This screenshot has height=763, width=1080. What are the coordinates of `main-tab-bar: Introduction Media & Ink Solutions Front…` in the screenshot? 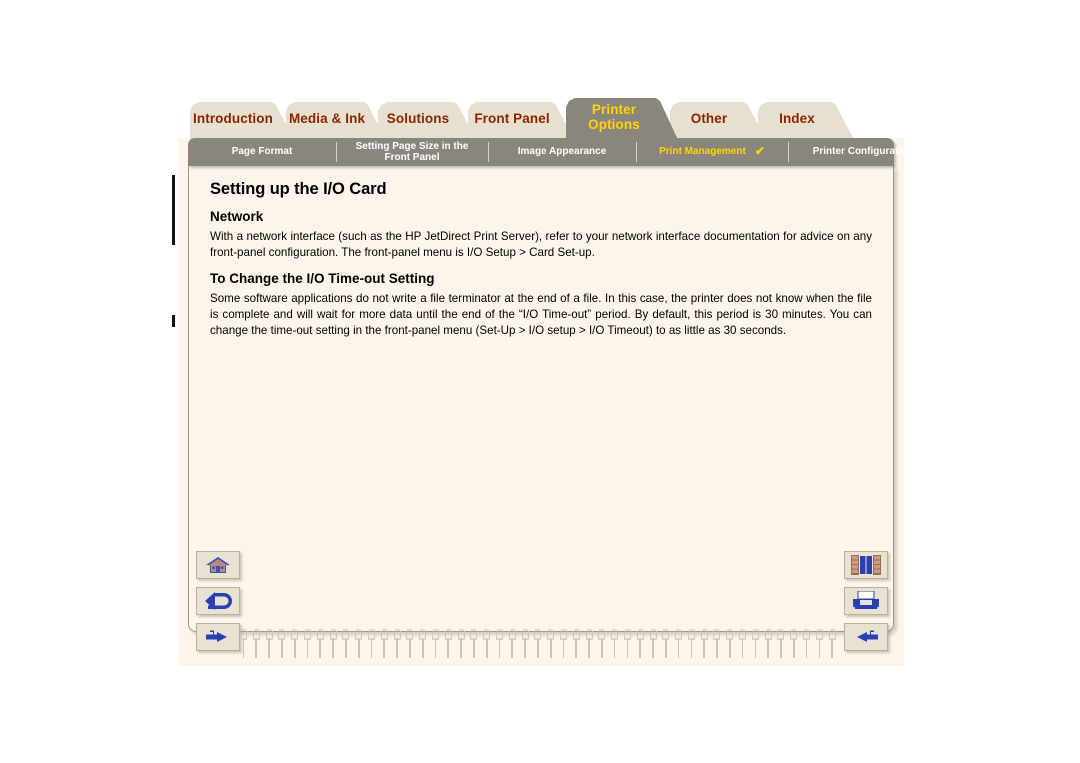 It's located at (541, 118).